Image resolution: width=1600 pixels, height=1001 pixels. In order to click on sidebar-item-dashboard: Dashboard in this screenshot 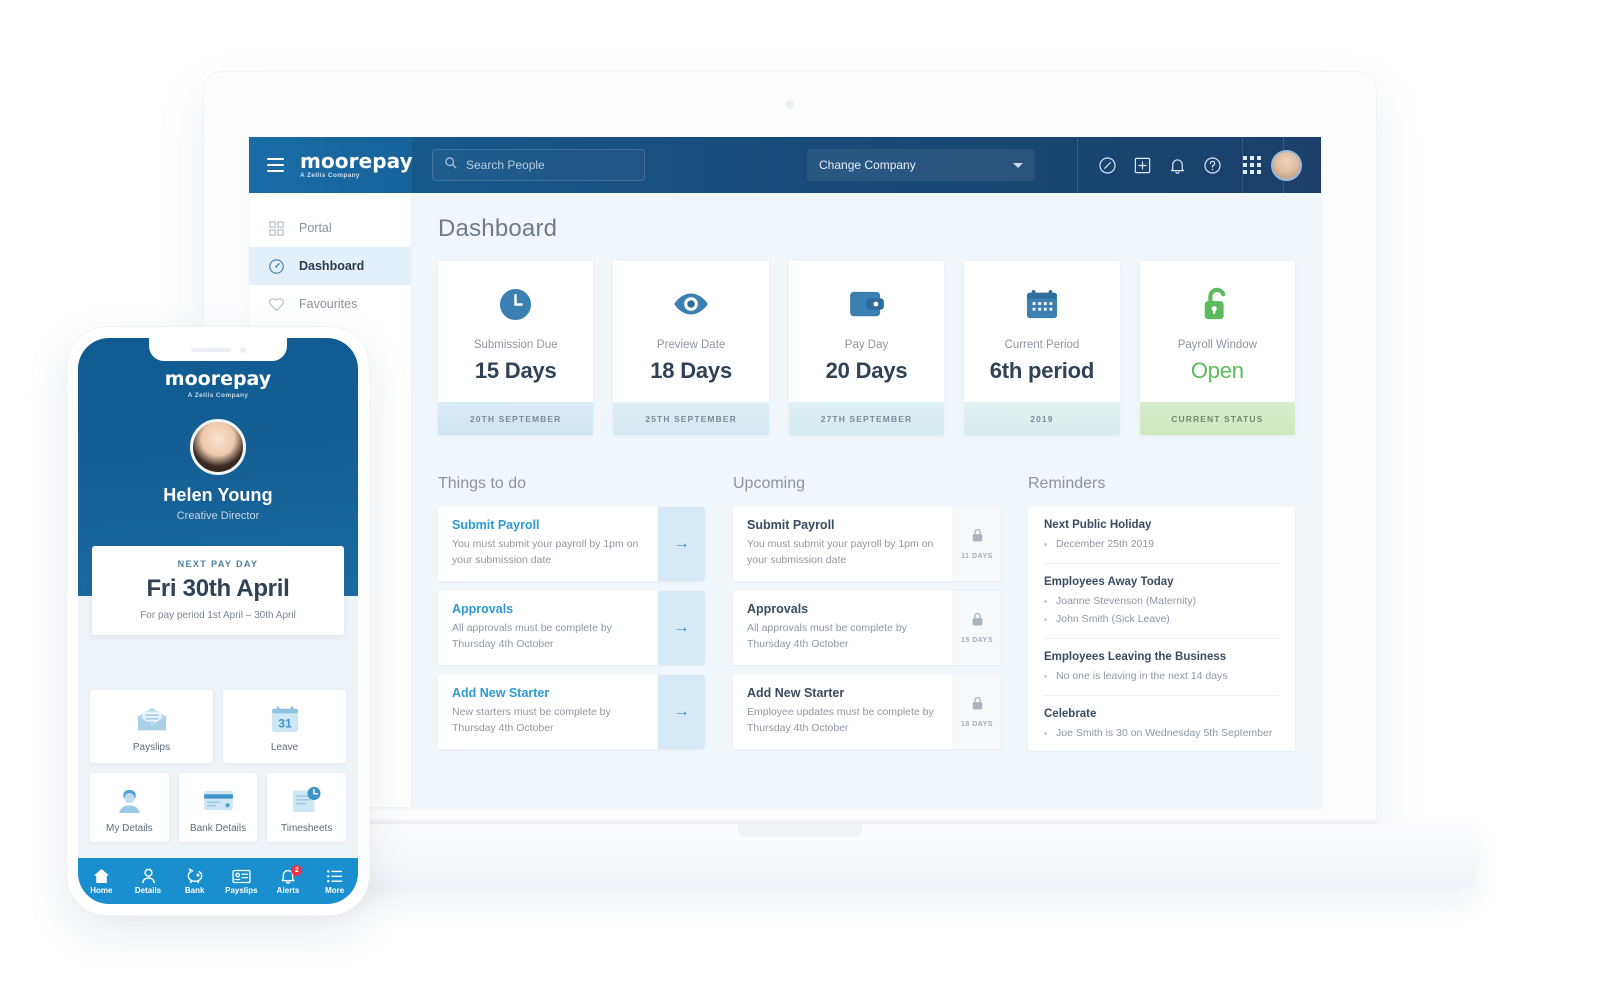, I will do `click(330, 266)`.